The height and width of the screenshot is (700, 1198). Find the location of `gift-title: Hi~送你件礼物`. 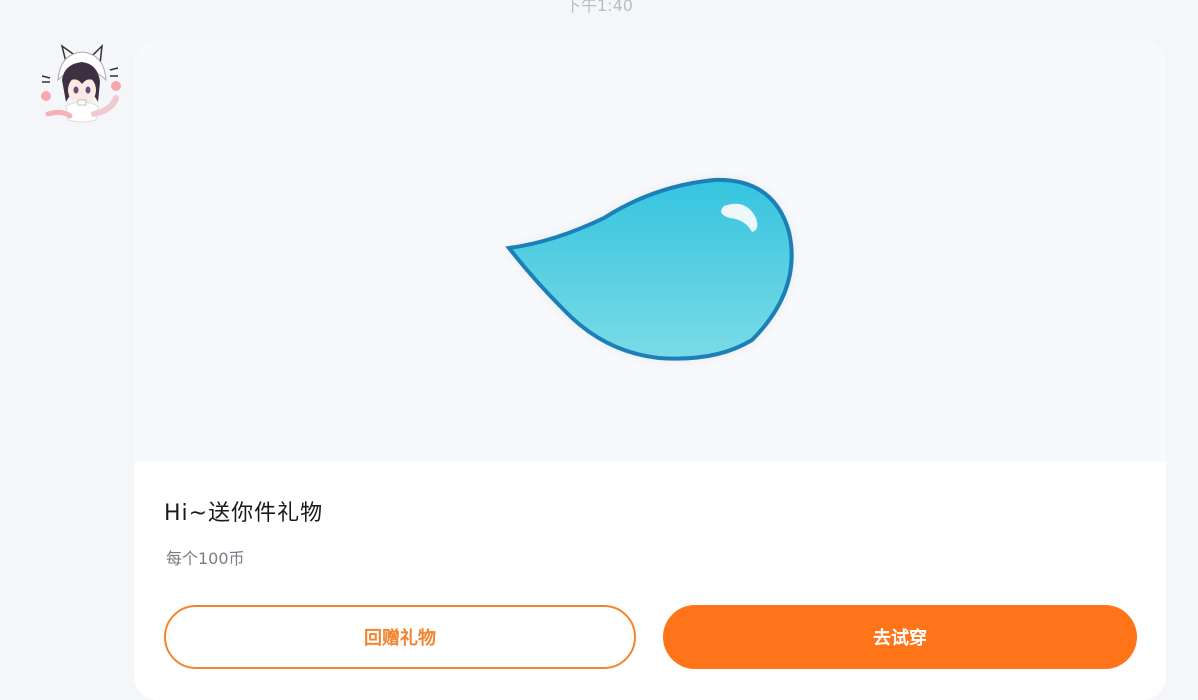

gift-title: Hi~送你件礼物 is located at coordinates (244, 513).